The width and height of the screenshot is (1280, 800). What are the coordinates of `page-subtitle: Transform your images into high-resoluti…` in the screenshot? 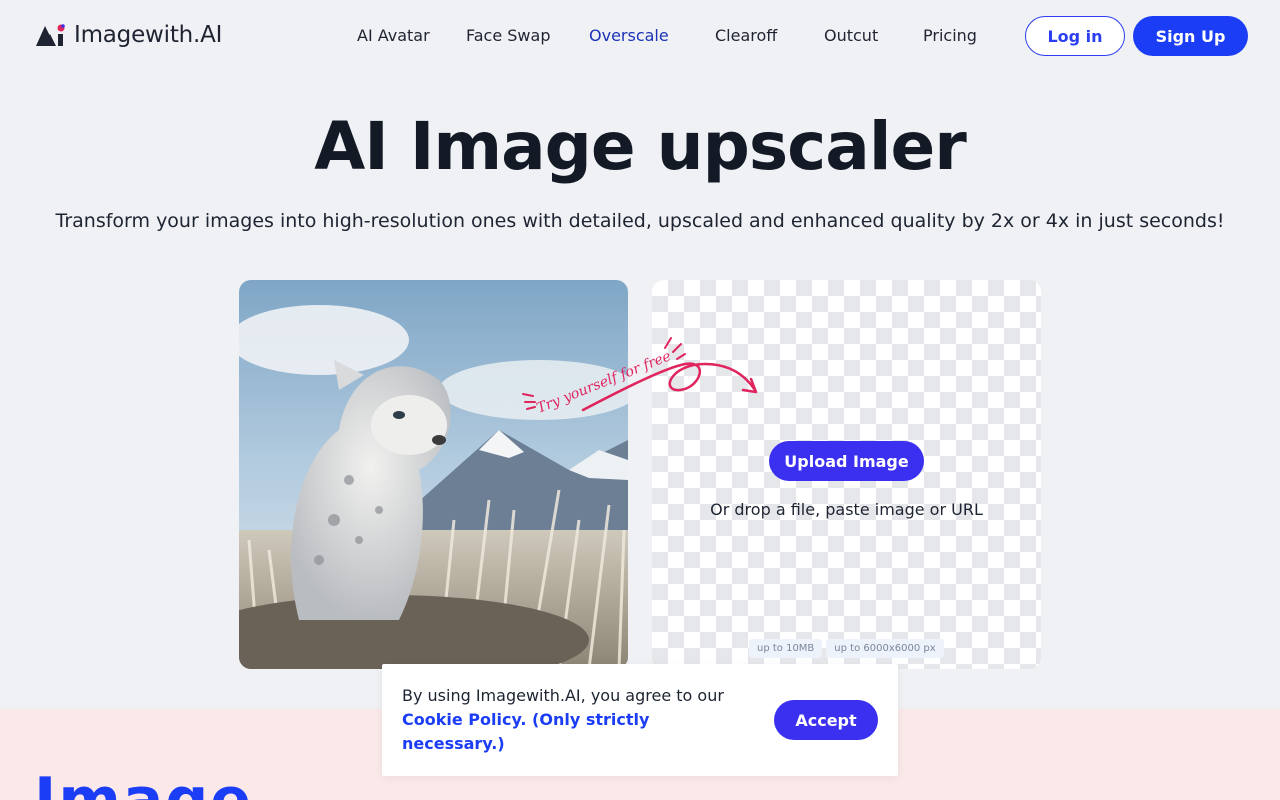 It's located at (640, 221).